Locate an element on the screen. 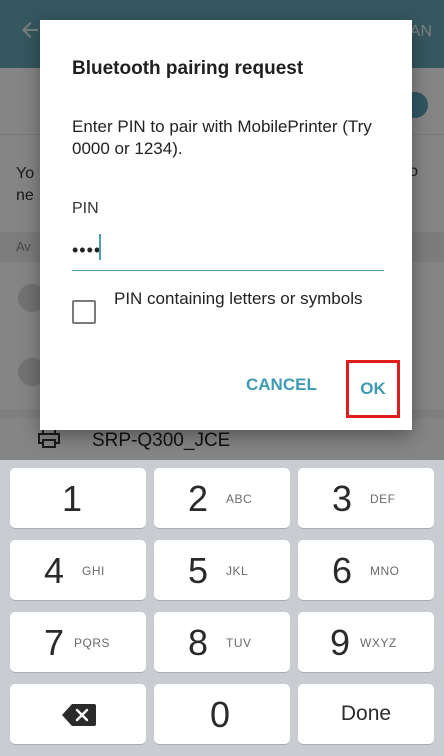  key-7: 7 PQRS is located at coordinates (78, 642).